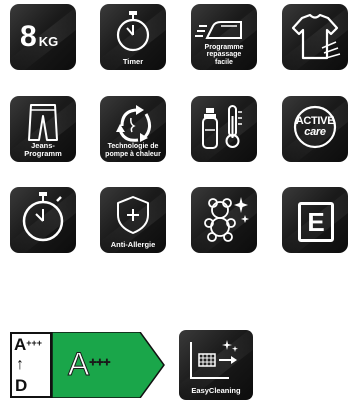 The height and width of the screenshot is (402, 352). I want to click on energy-scale-bottom: D, so click(21, 385).